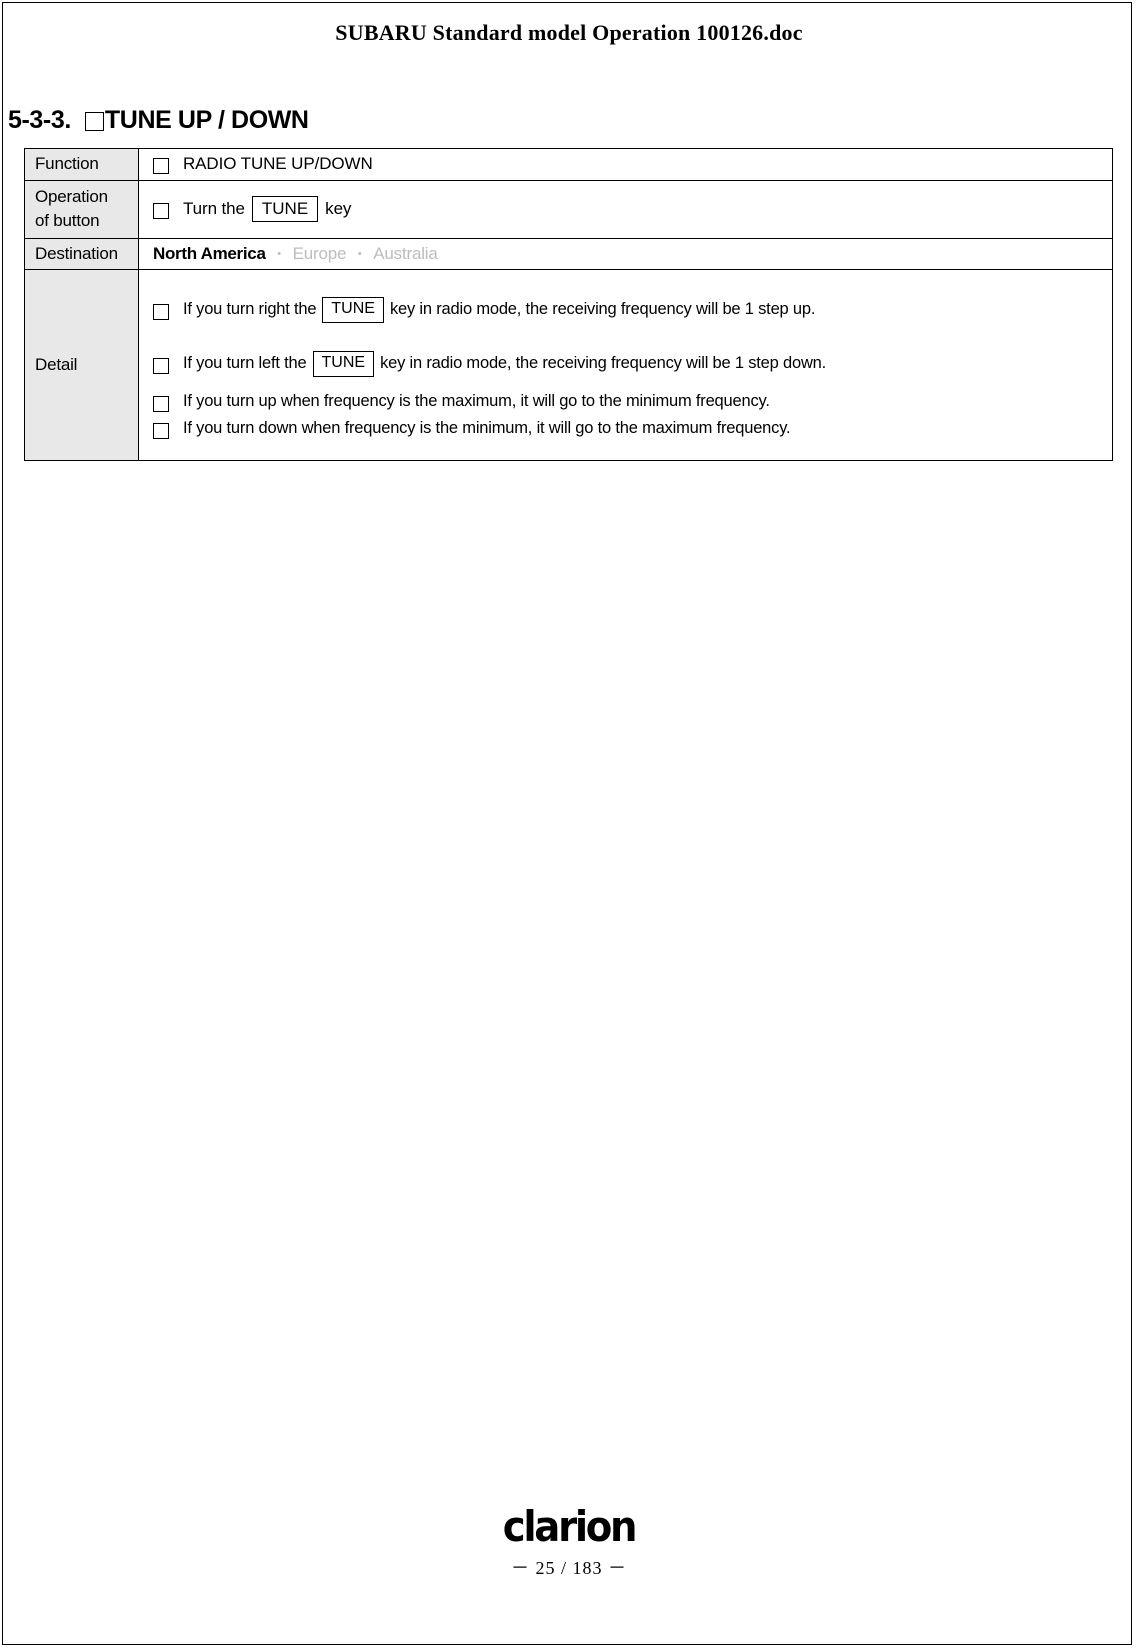  I want to click on operation-suffix: key, so click(338, 209).